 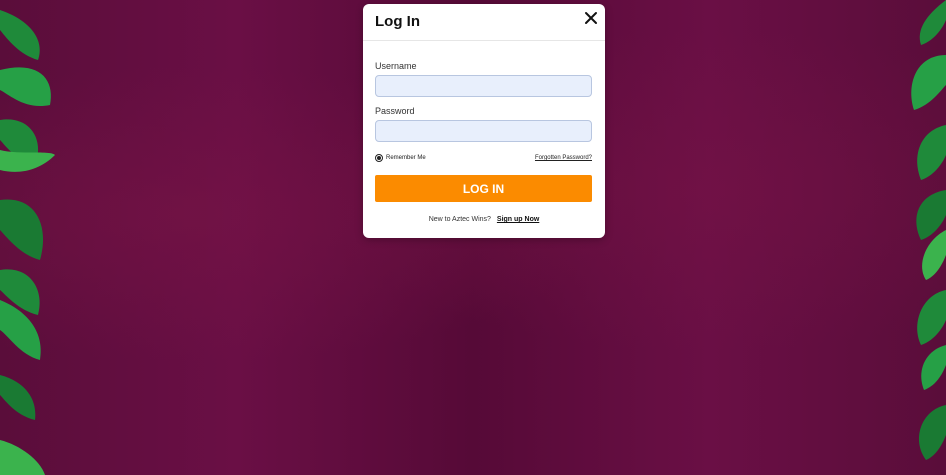 What do you see at coordinates (397, 21) in the screenshot?
I see `modal-title: Log In` at bounding box center [397, 21].